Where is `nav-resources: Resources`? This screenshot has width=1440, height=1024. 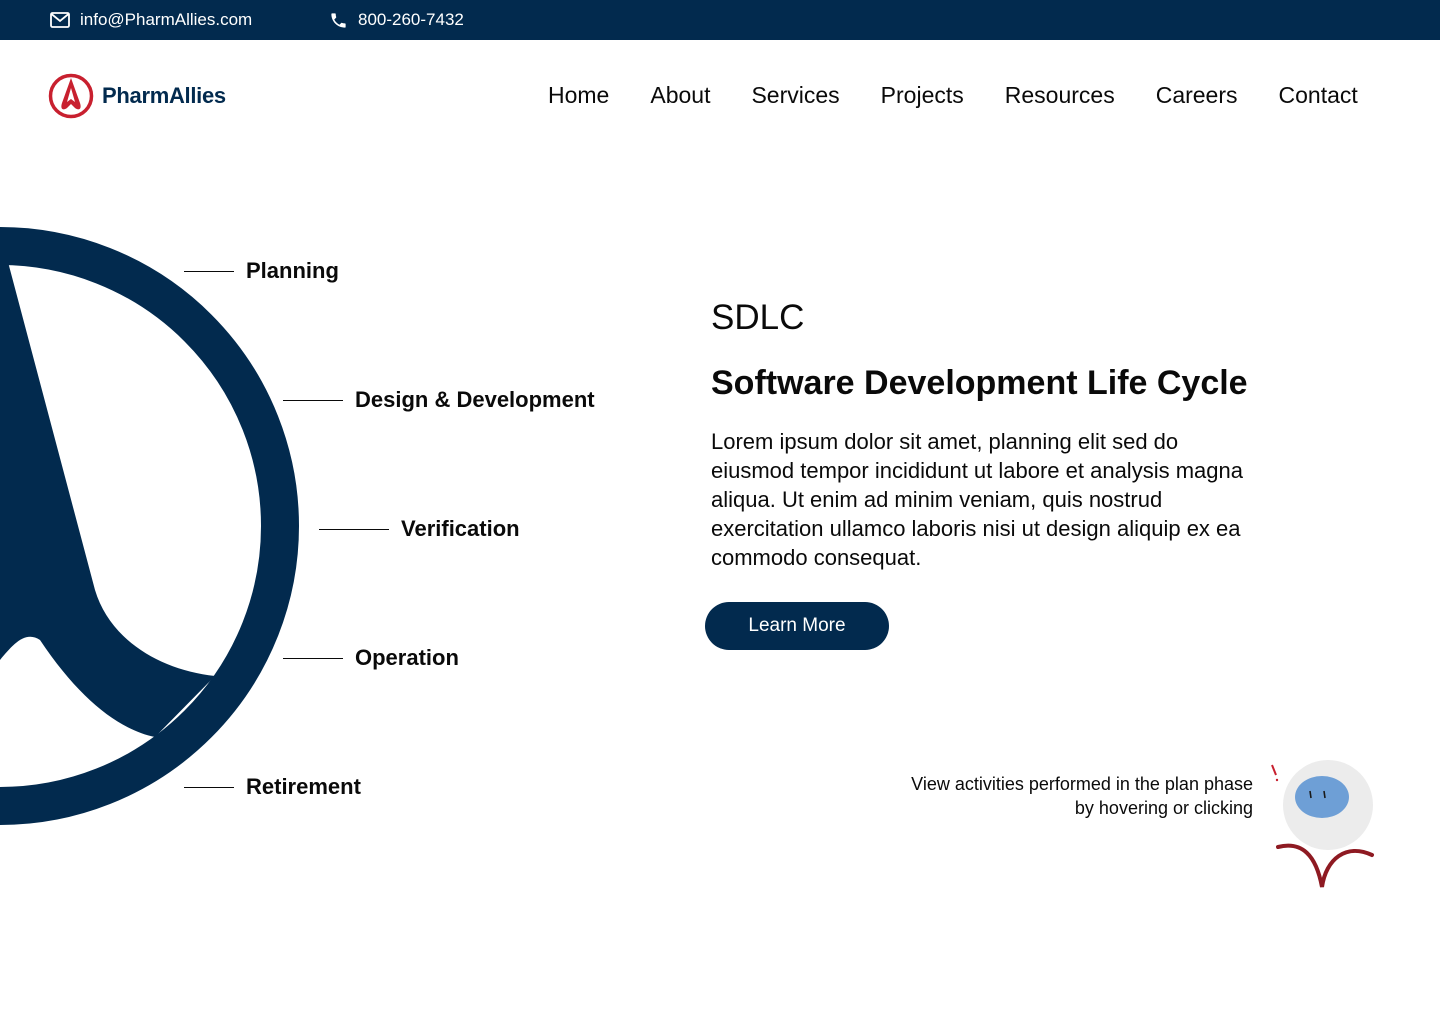
nav-resources: Resources is located at coordinates (1060, 95).